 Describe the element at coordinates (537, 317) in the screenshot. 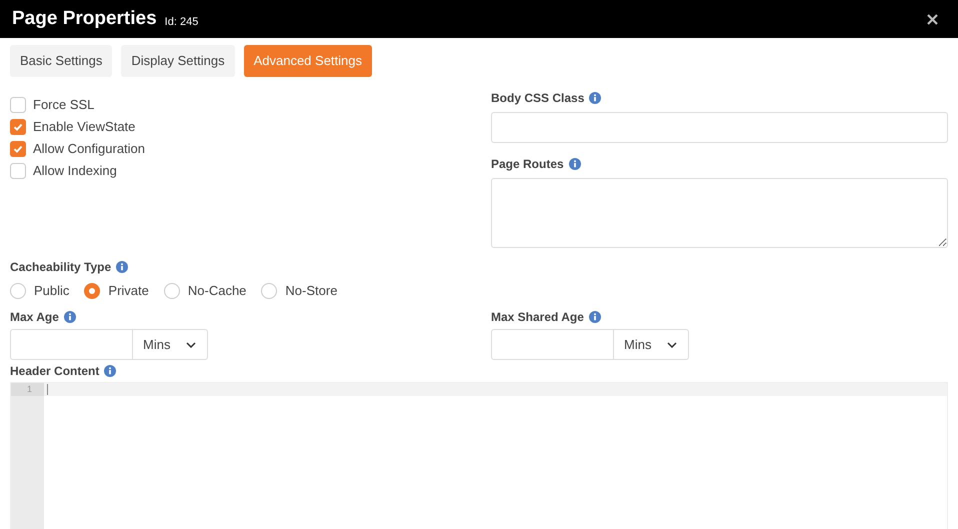

I see `field-label: Max Shared Age` at that location.